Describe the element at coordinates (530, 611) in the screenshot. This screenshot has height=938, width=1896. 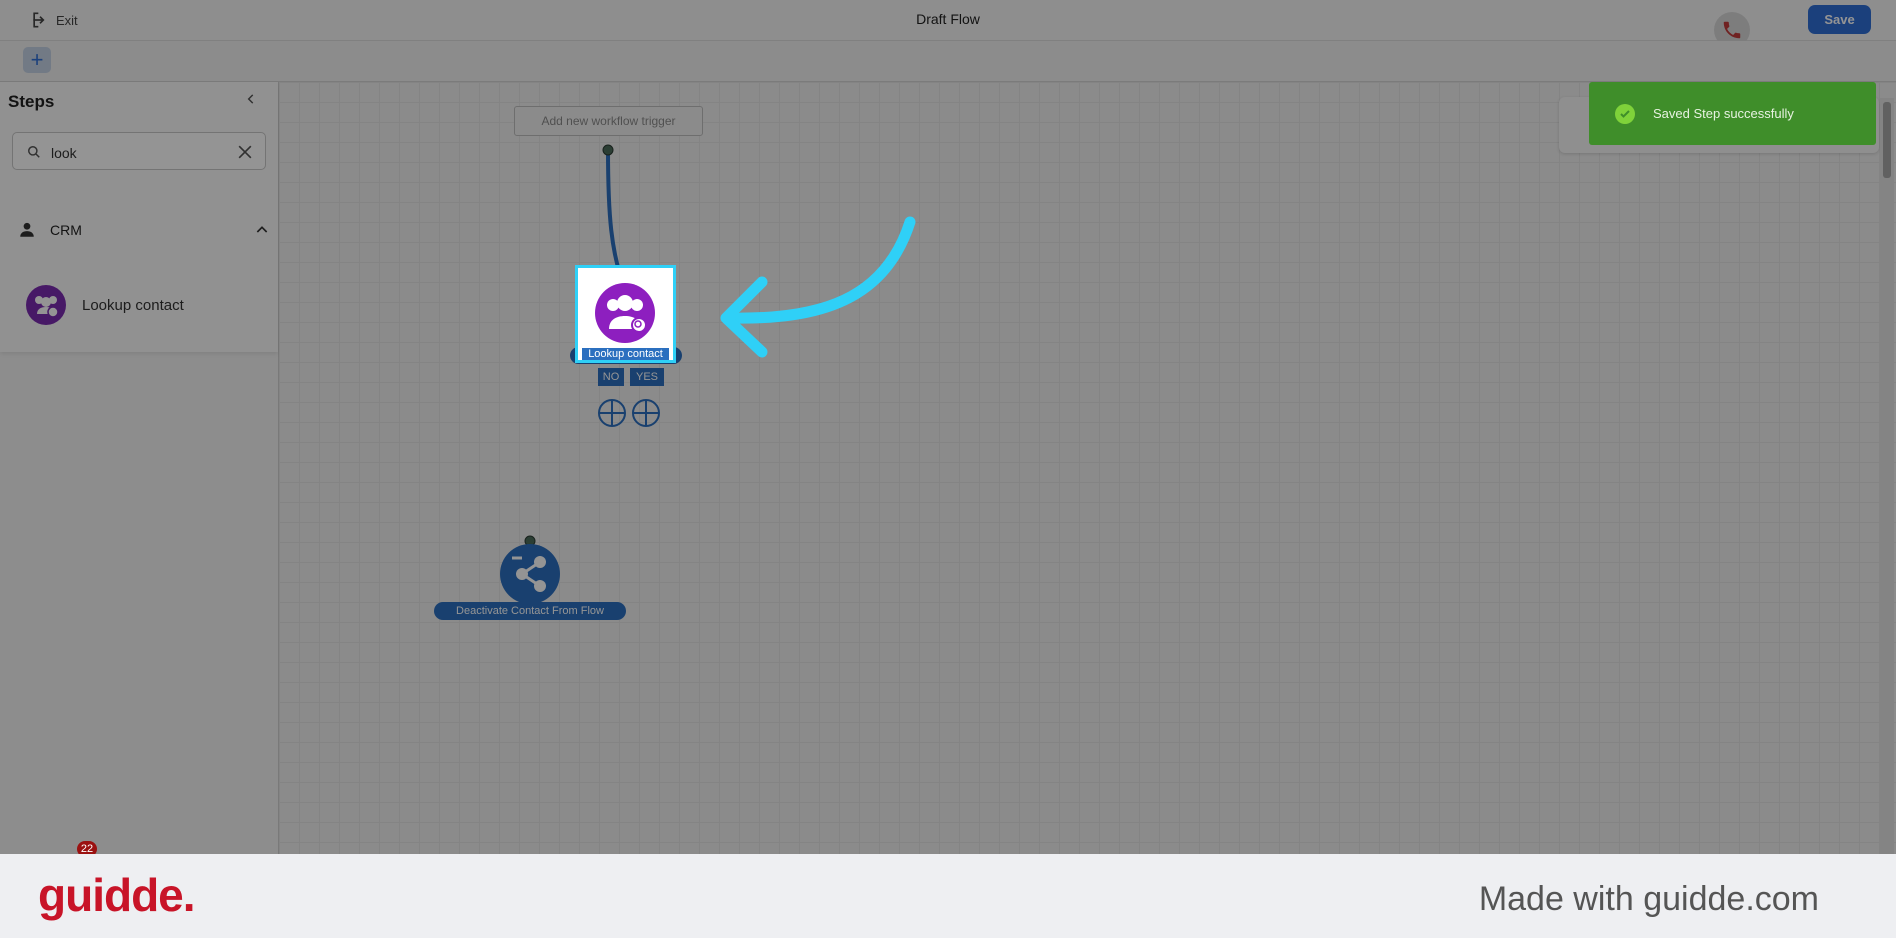
I see `deactivate-node-label: Deactivate Contact From Flow` at that location.